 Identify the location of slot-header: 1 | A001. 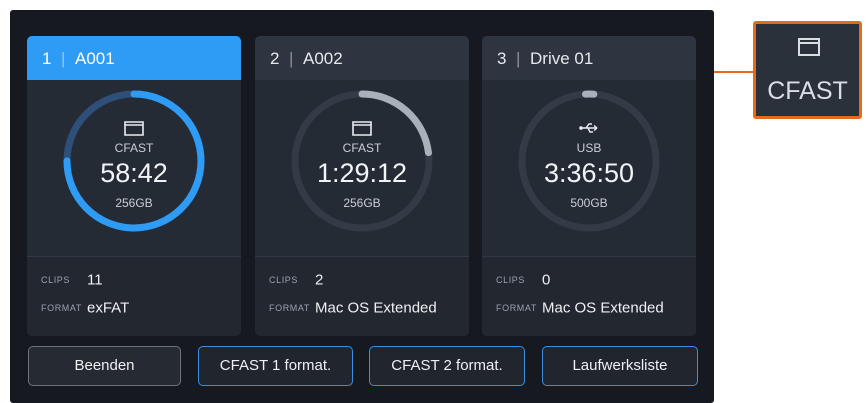
(134, 58).